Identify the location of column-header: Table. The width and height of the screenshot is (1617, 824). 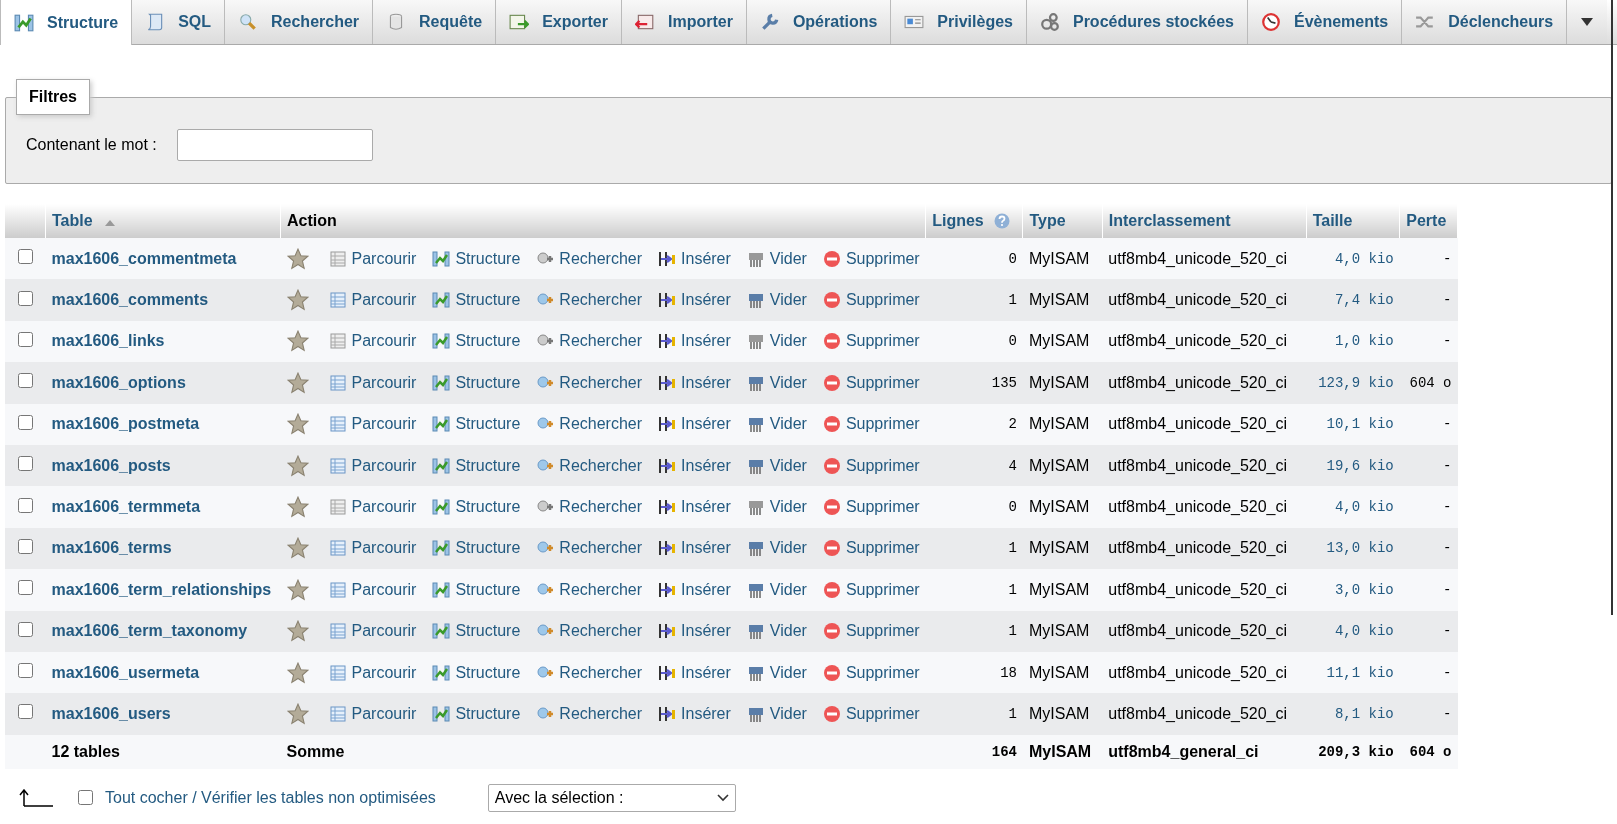
(72, 220).